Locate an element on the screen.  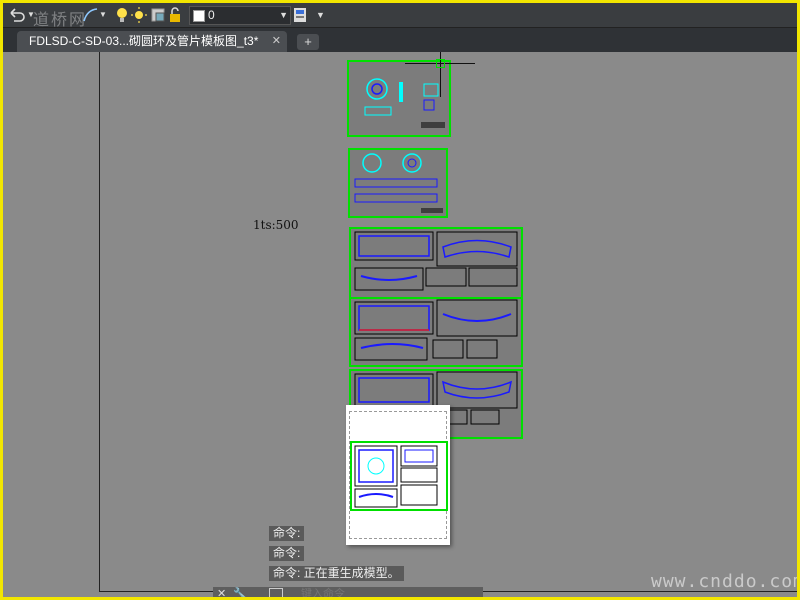
pickbox-icon is located at coordinates (440, 63).